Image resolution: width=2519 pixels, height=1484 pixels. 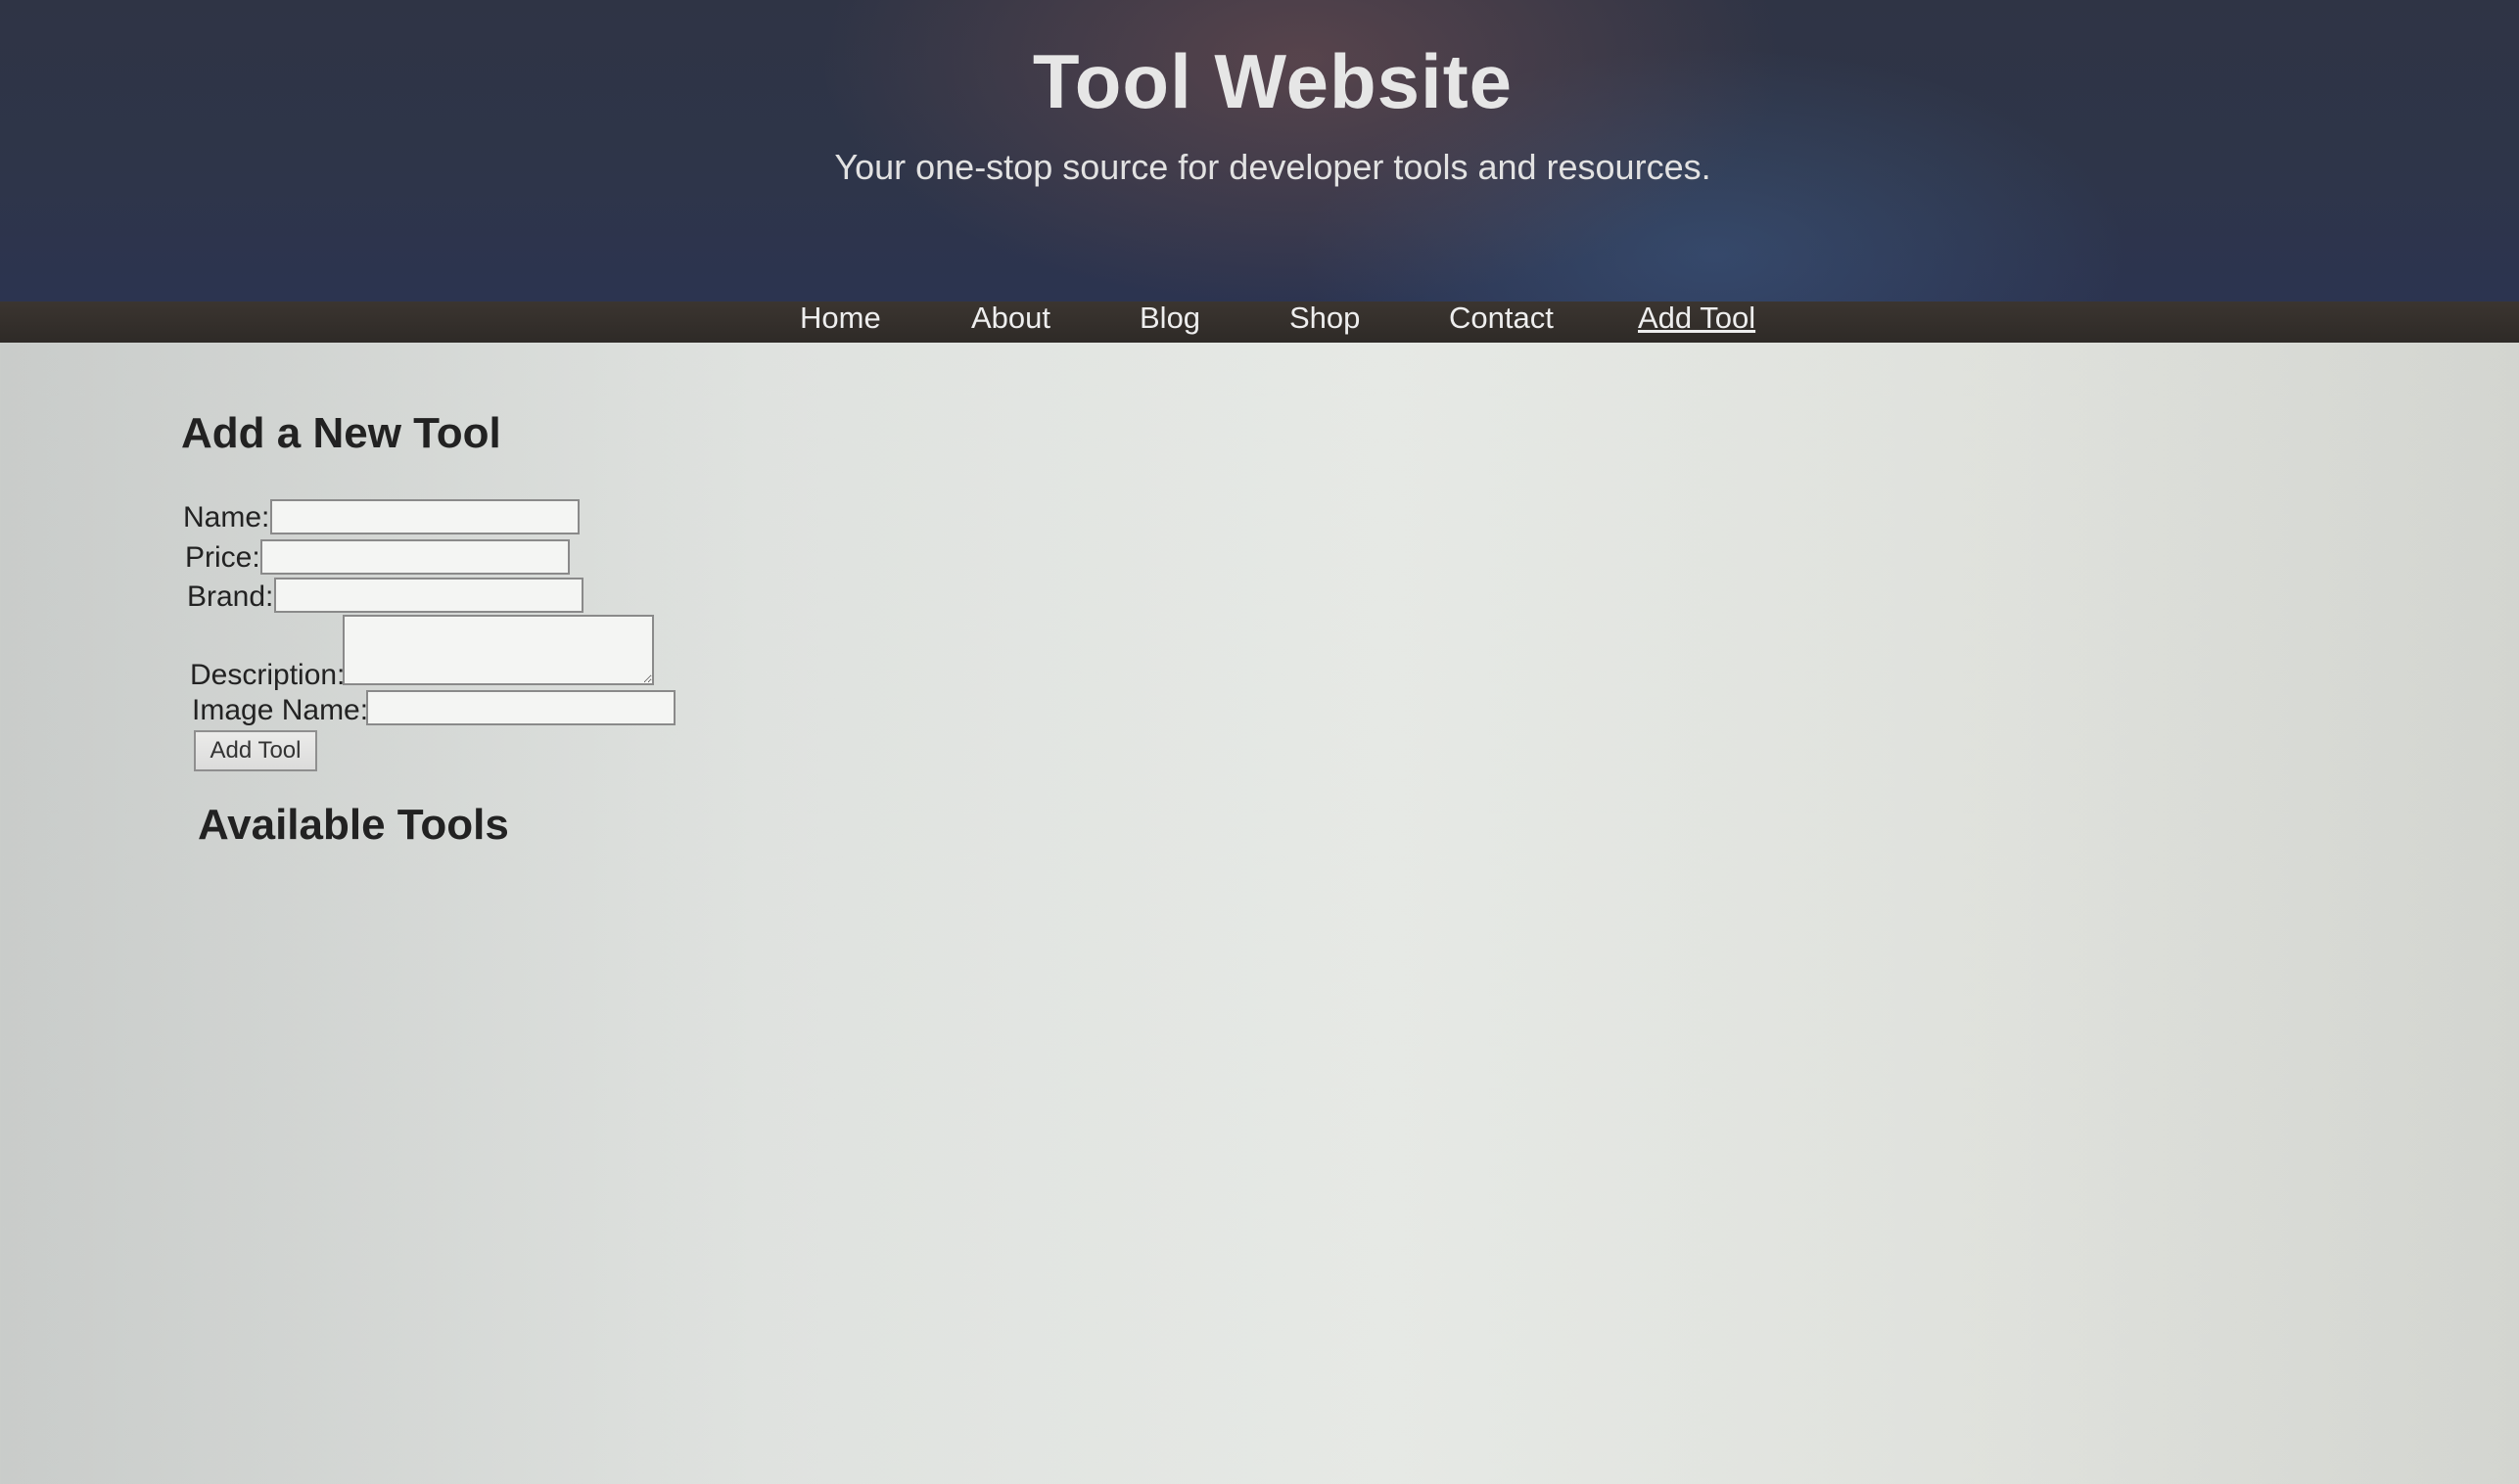 I want to click on add-tool-heading: Add a New Tool, so click(x=341, y=433).